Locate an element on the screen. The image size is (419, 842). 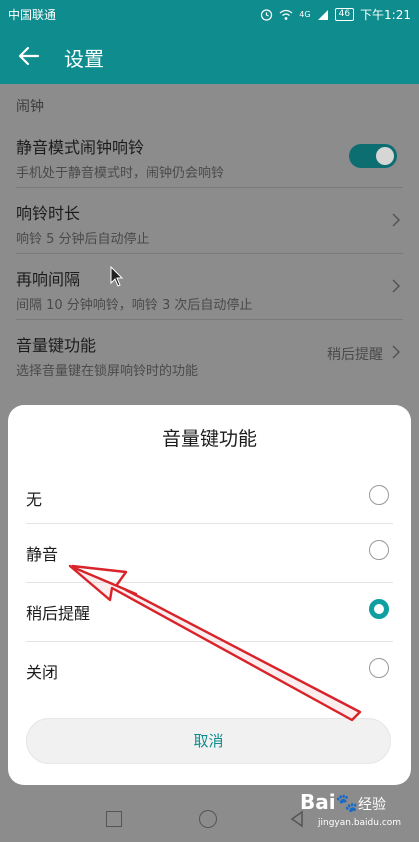
alarm-icon is located at coordinates (267, 15).